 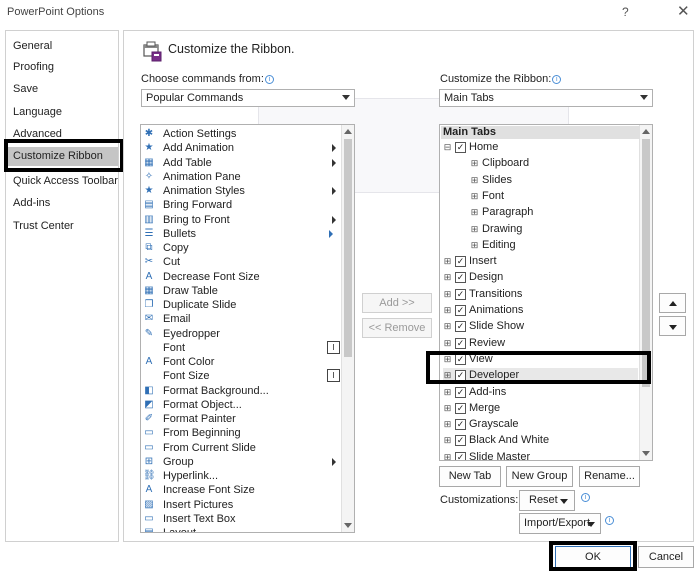 I want to click on tree-item-slides: ⊞ Slides, so click(x=554, y=180).